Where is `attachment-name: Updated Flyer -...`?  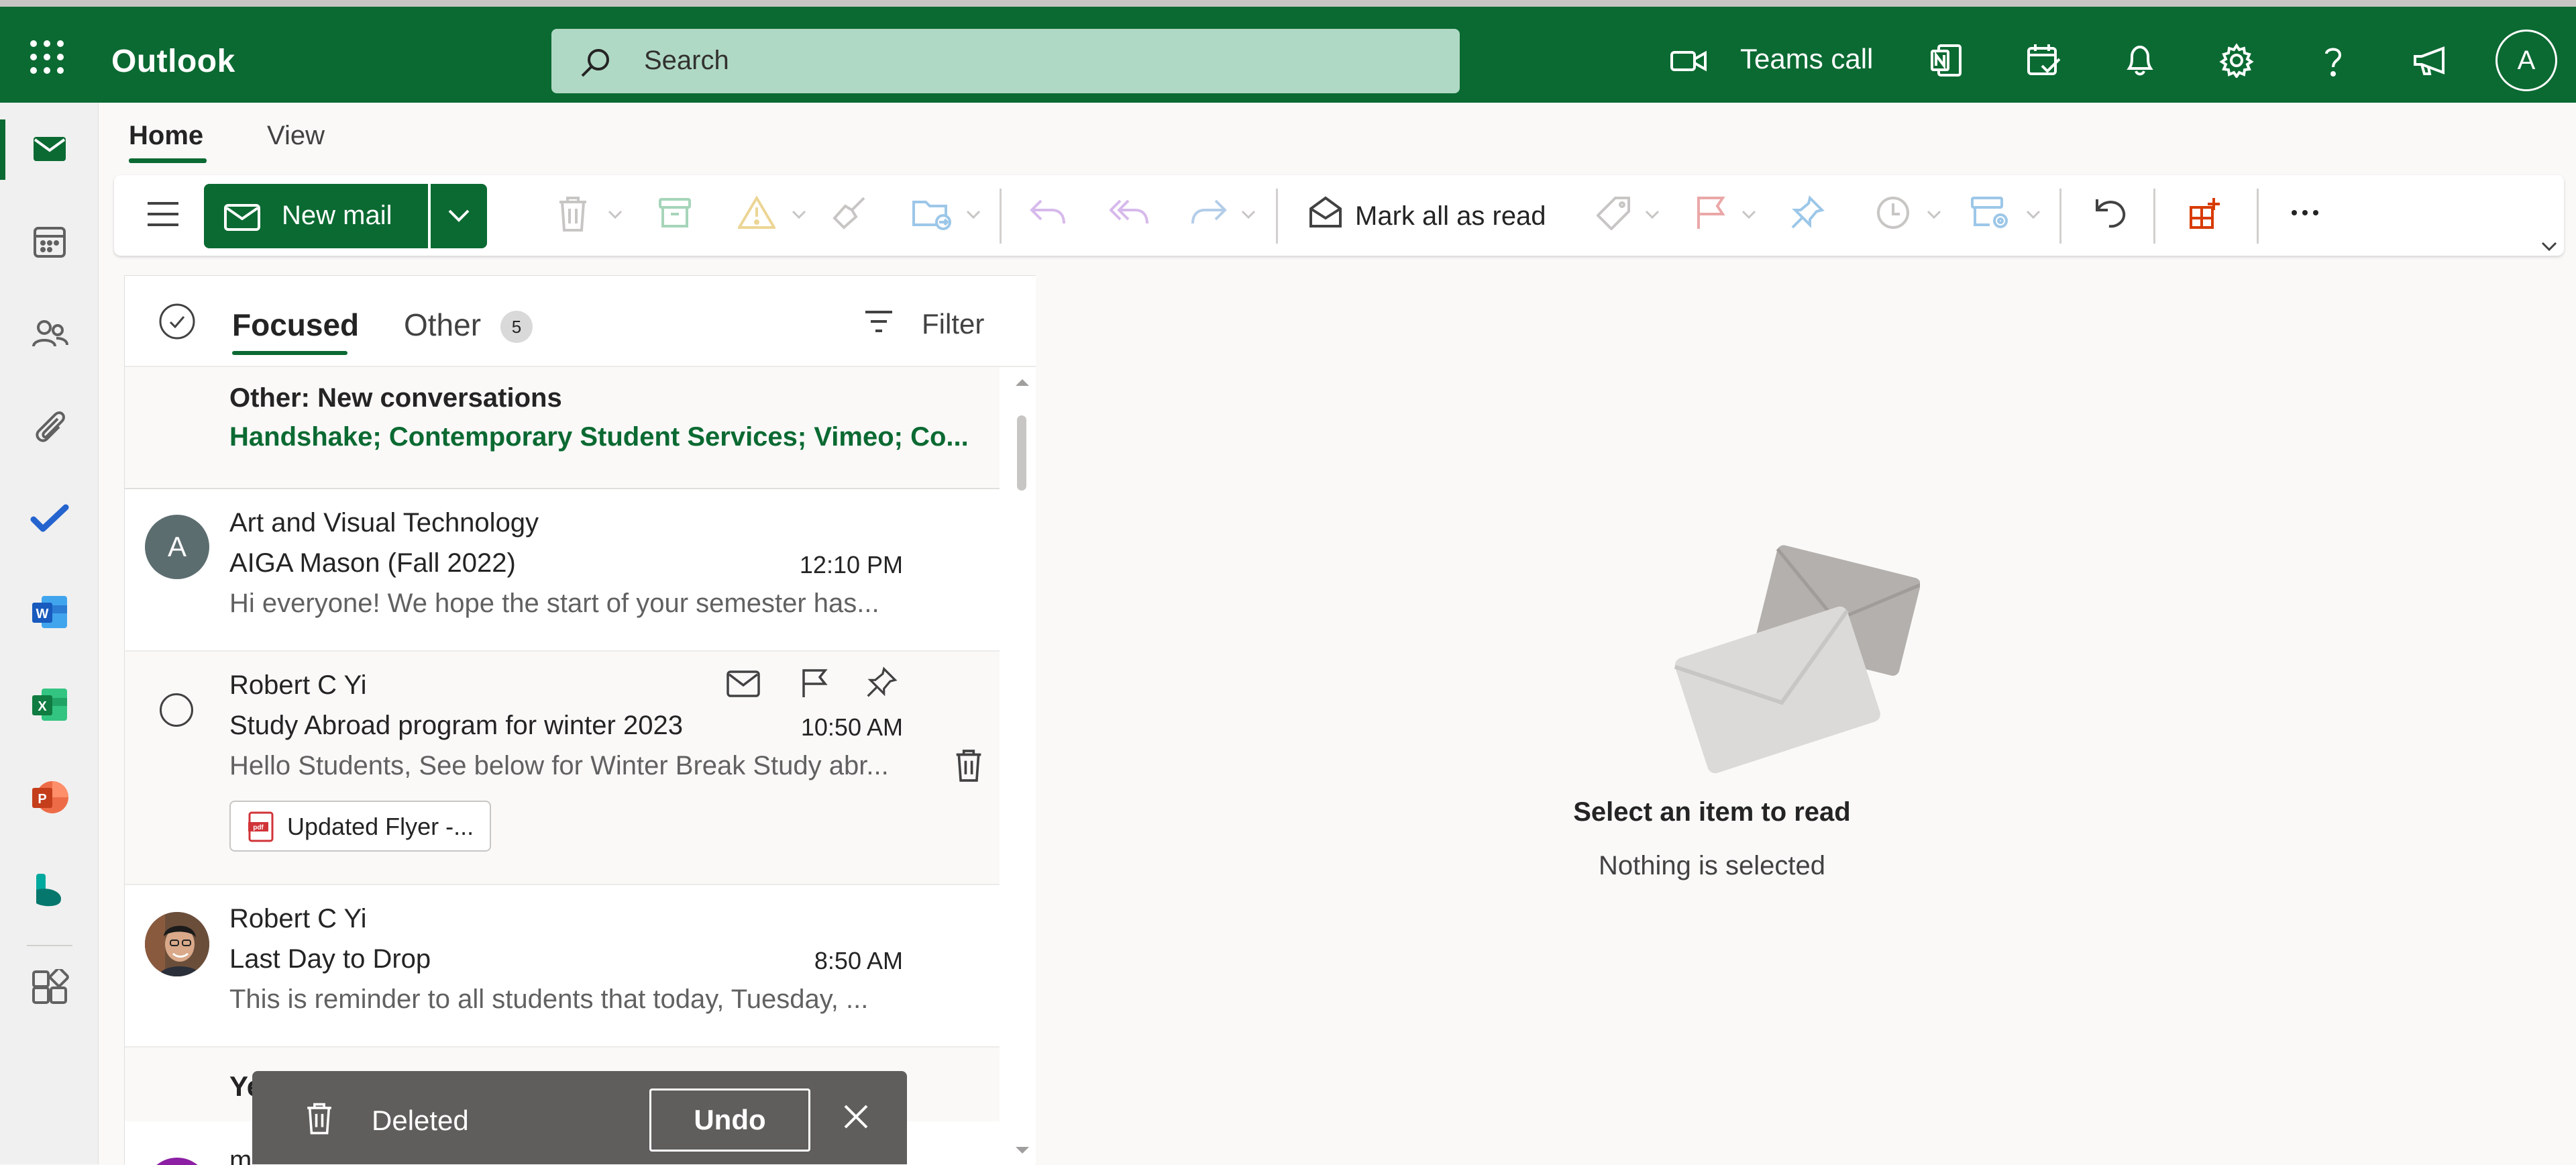 attachment-name: Updated Flyer -... is located at coordinates (380, 826).